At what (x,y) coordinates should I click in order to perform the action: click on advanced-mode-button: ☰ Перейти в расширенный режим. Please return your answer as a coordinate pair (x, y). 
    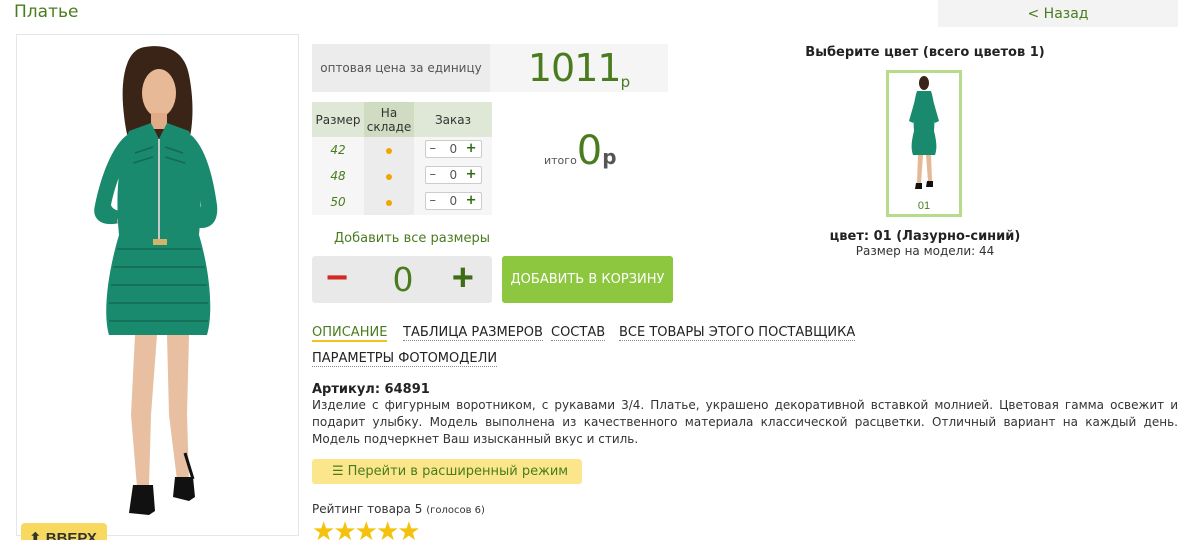
    Looking at the image, I should click on (447, 471).